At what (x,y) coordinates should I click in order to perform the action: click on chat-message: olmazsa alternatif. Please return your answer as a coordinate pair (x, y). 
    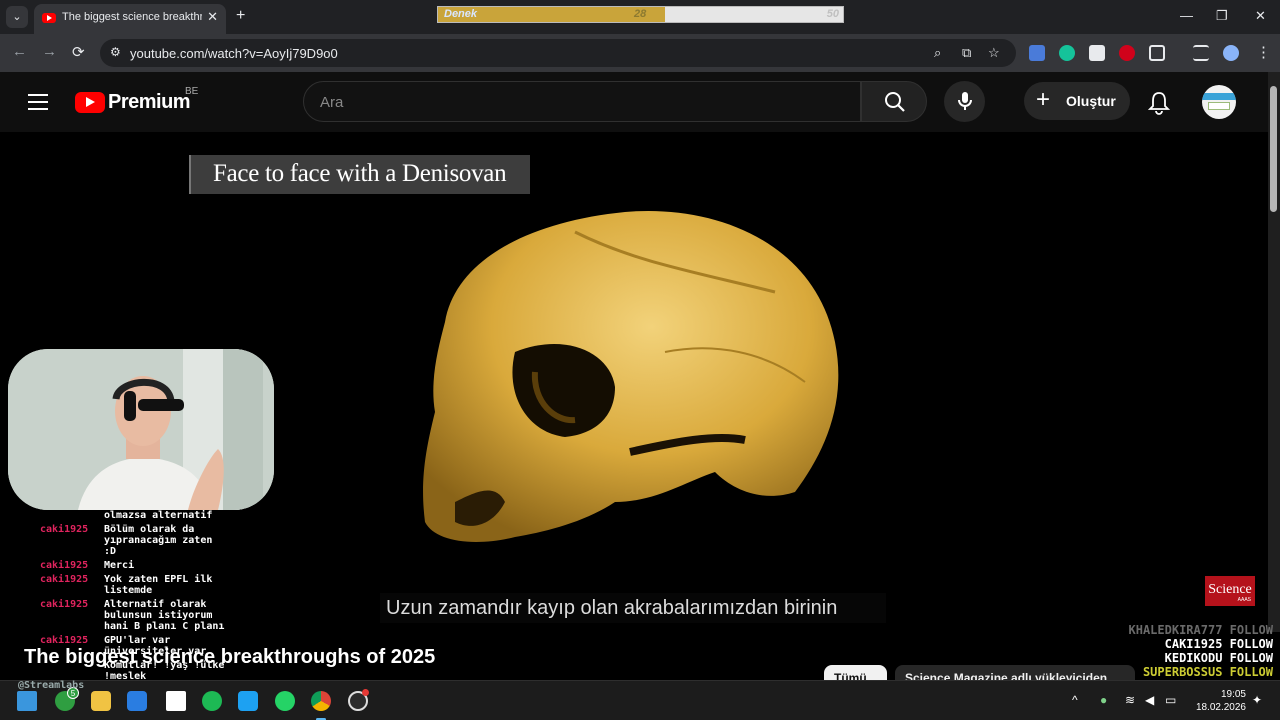
    Looking at the image, I should click on (160, 515).